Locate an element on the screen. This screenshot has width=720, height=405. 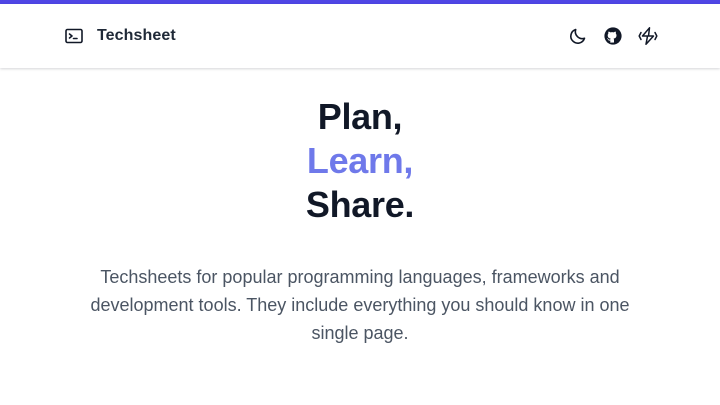
github-icon is located at coordinates (613, 36).